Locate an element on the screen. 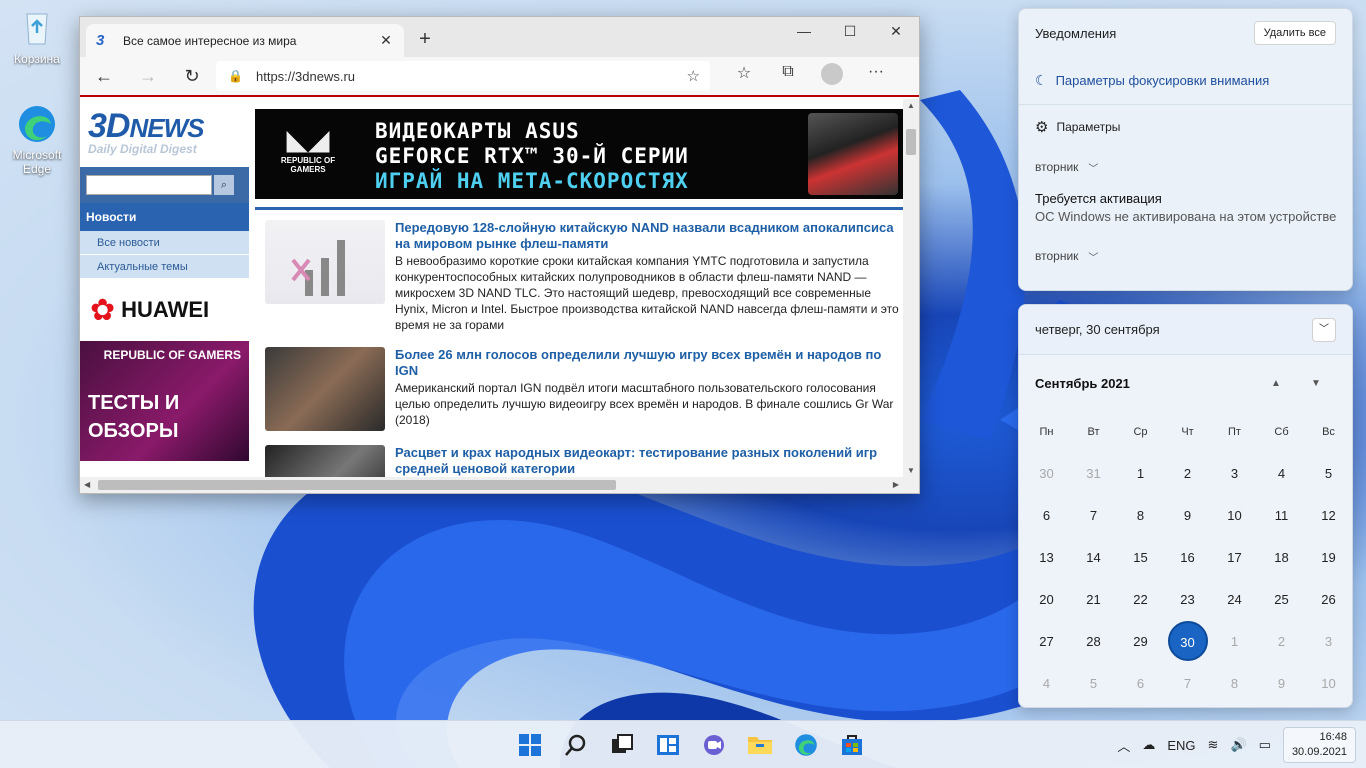  calendar-day: 12 is located at coordinates (1328, 516).